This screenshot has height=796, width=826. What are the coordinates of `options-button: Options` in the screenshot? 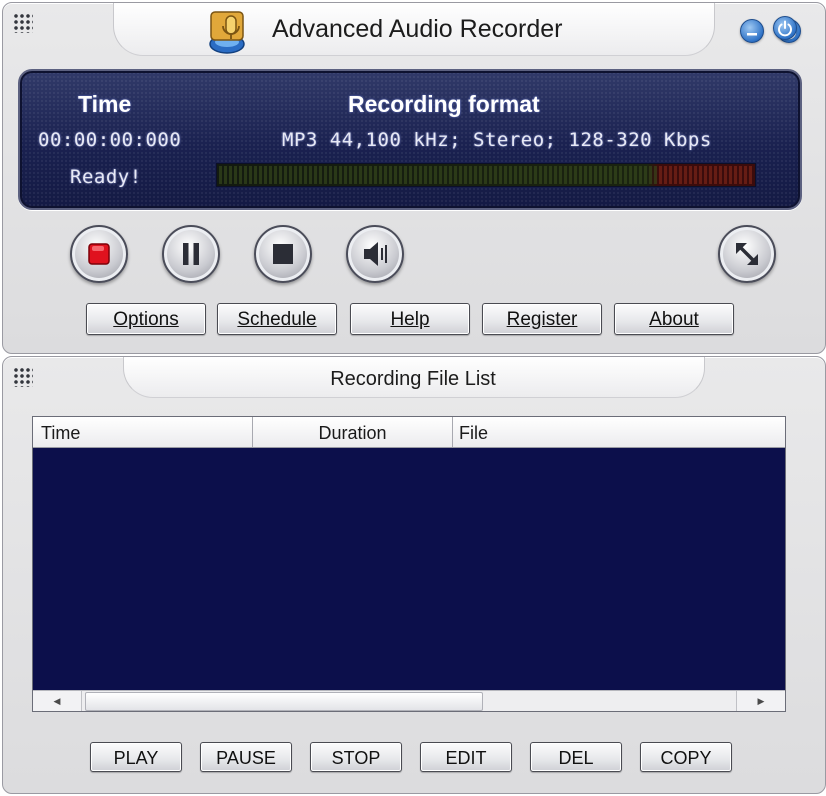 It's located at (146, 319).